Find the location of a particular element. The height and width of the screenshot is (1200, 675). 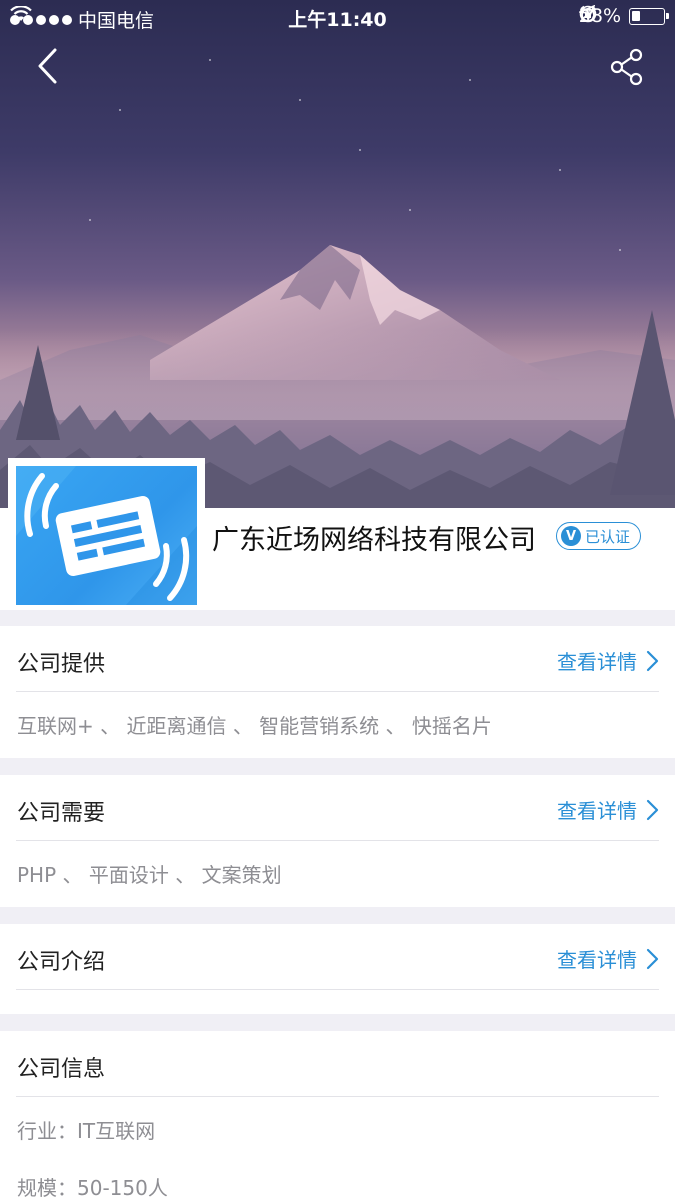

company-logo is located at coordinates (106, 535).